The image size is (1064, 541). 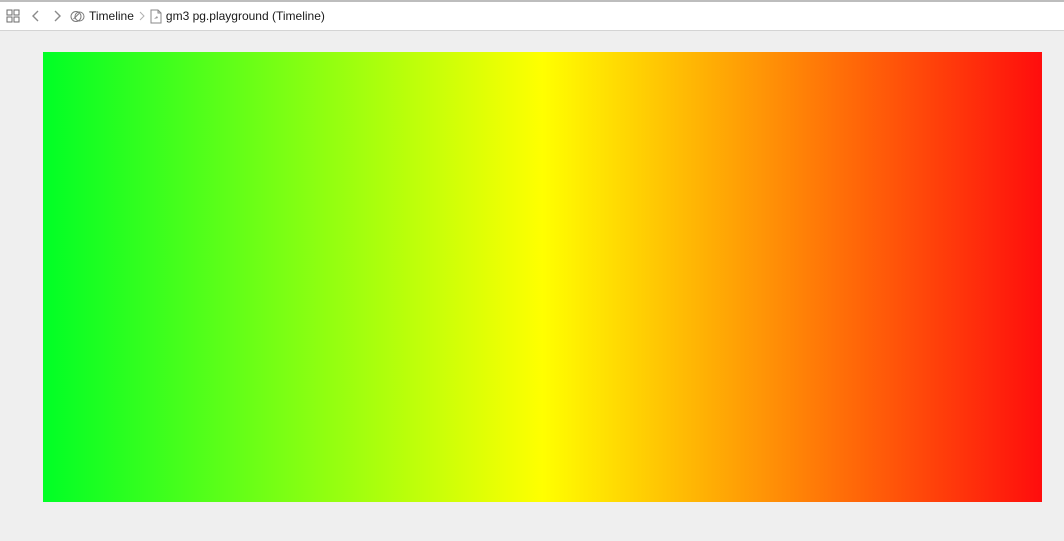 I want to click on back-button, so click(x=36, y=16).